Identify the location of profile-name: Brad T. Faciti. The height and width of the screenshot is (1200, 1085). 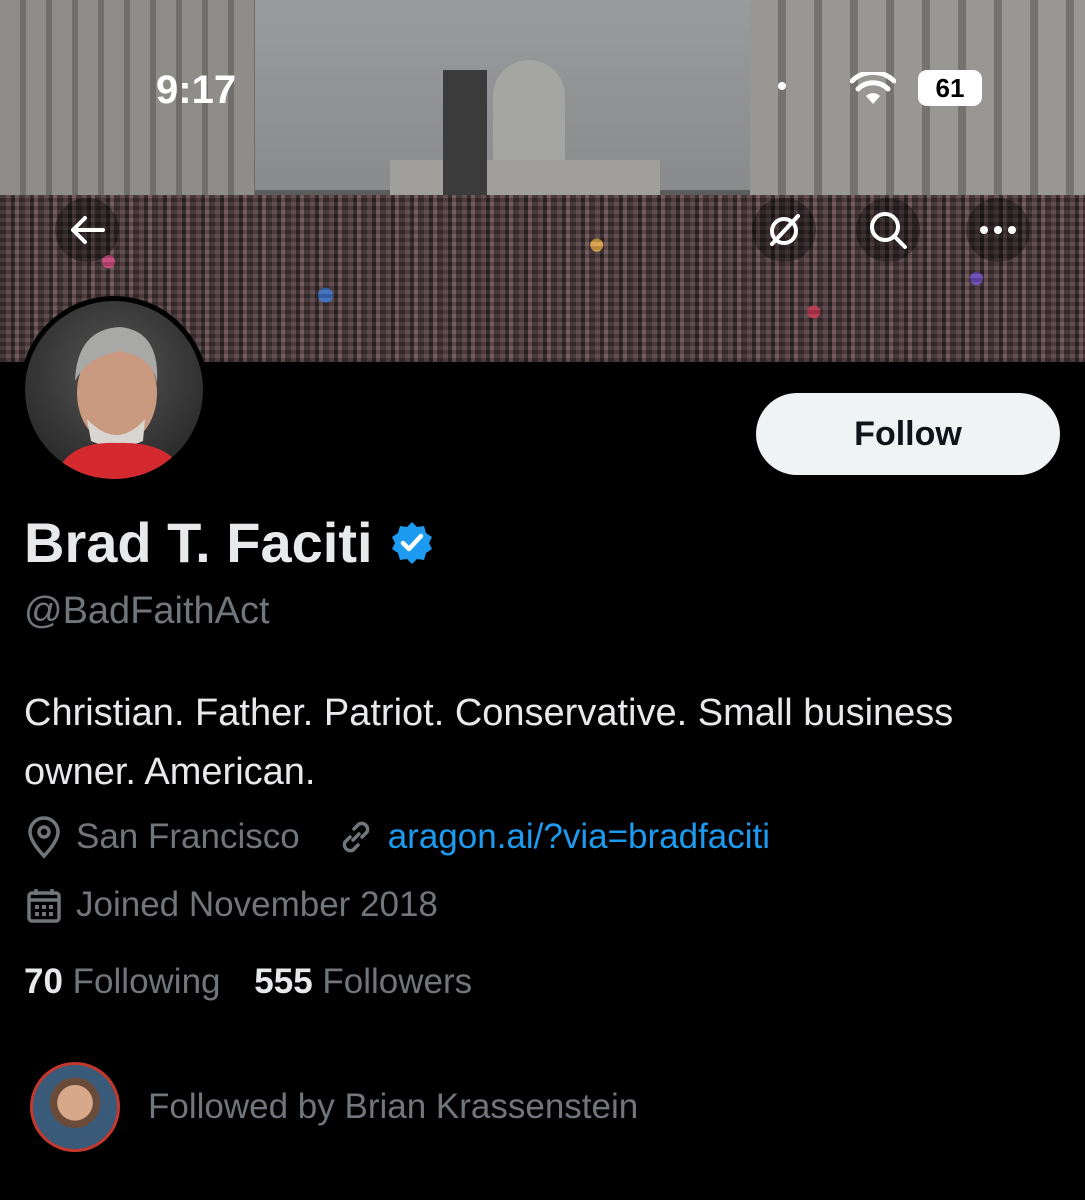
(198, 542).